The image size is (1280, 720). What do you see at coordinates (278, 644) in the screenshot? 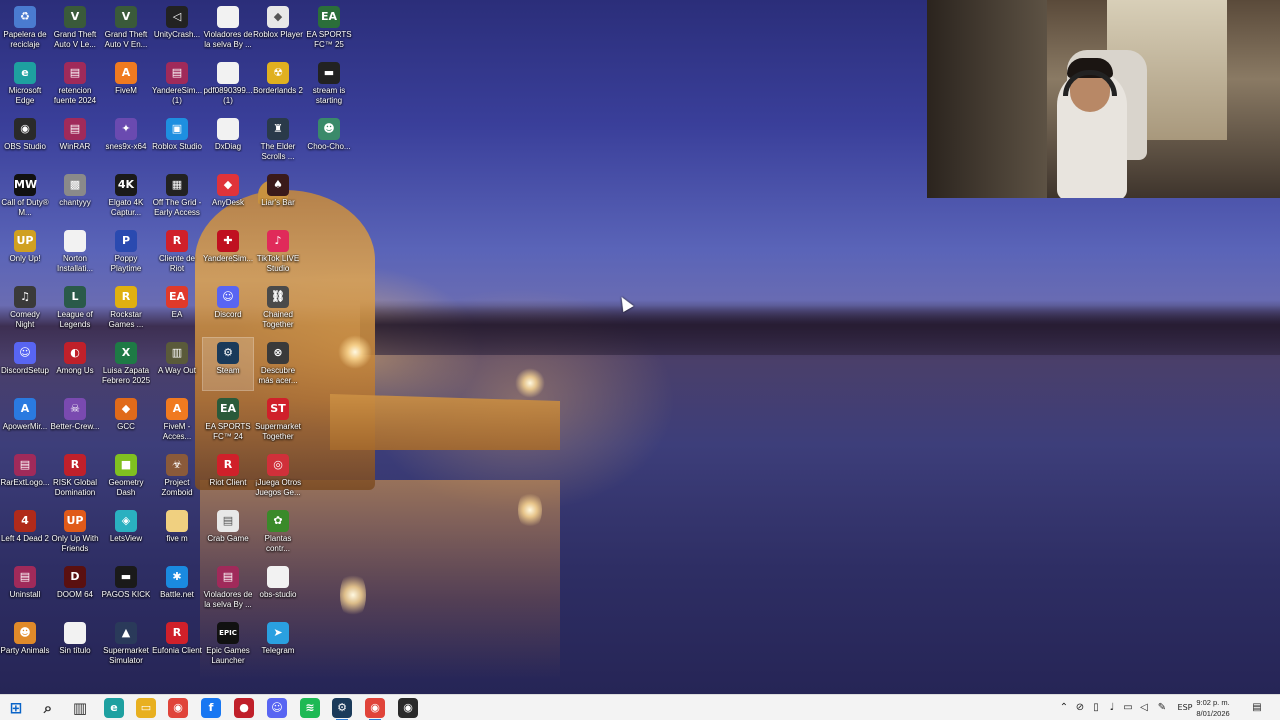
I see `desktop-shortcut: ➤ Telegram` at bounding box center [278, 644].